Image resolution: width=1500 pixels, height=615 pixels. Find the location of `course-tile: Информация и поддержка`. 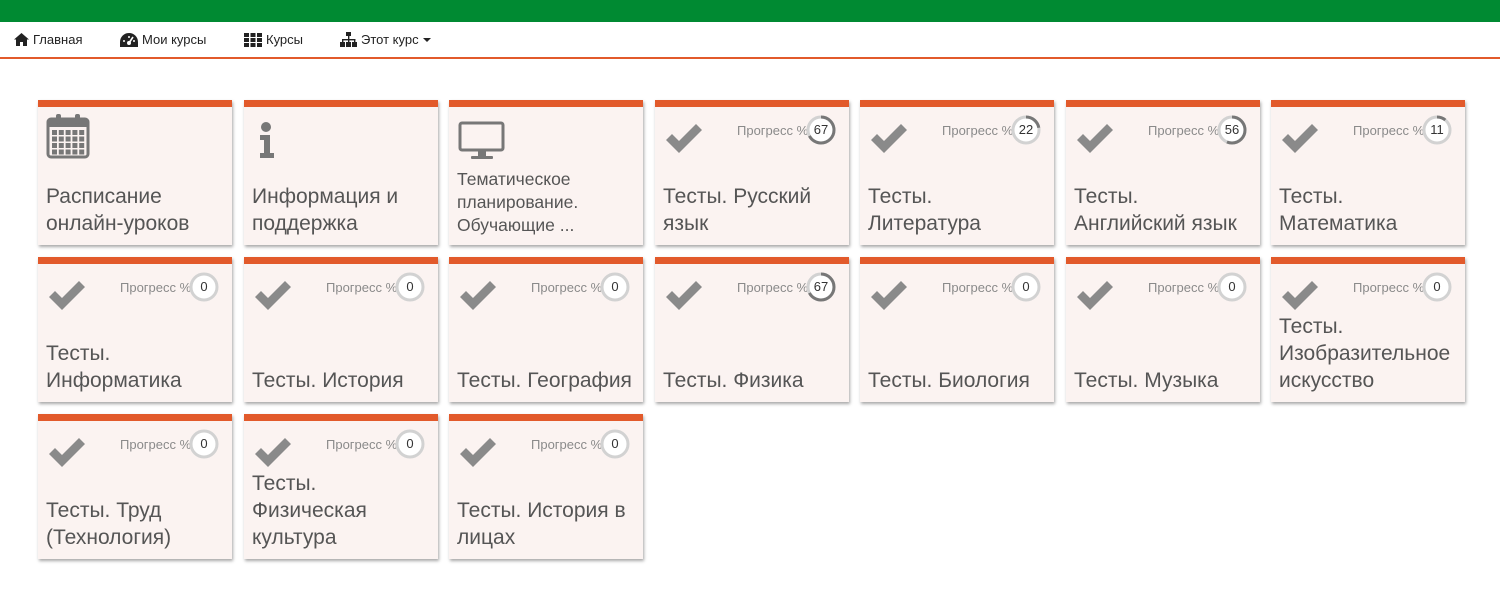

course-tile: Информация и поддержка is located at coordinates (341, 172).